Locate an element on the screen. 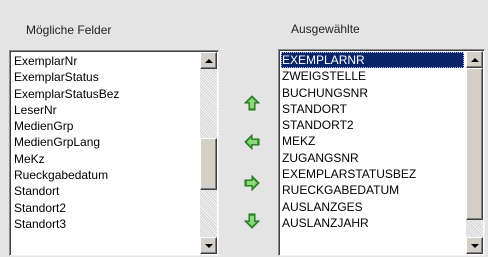 The height and width of the screenshot is (257, 488). list-item: BUCHUNGSNR is located at coordinates (372, 93).